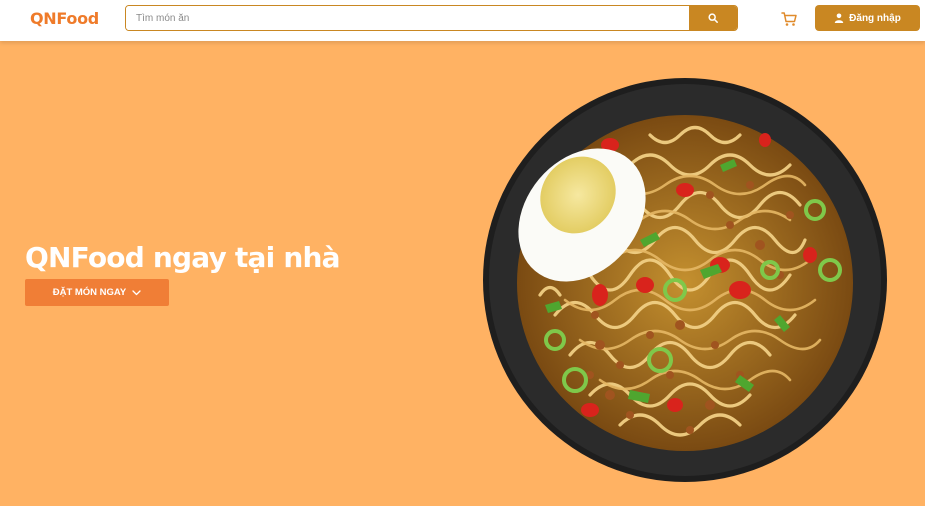  What do you see at coordinates (875, 18) in the screenshot?
I see `login-label: Đăng nhập` at bounding box center [875, 18].